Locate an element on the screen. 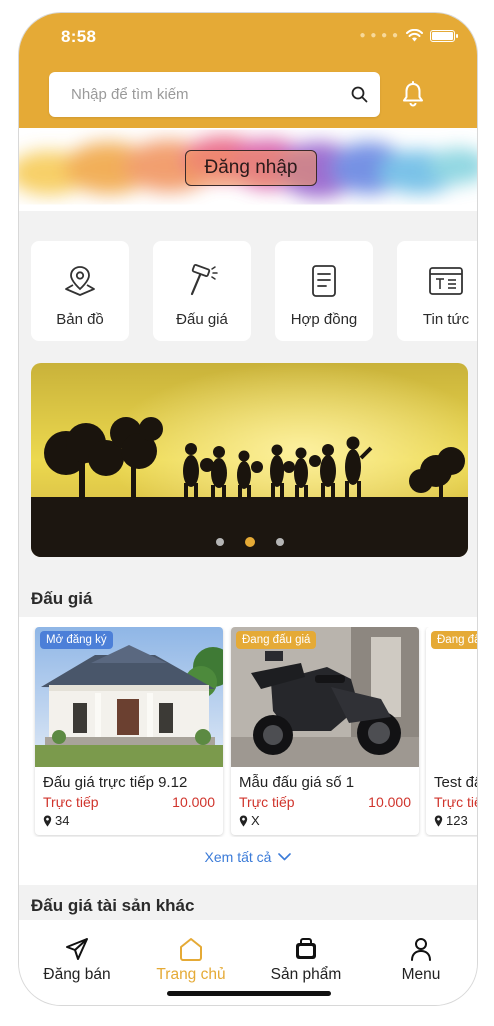  home-indicator is located at coordinates (249, 993).